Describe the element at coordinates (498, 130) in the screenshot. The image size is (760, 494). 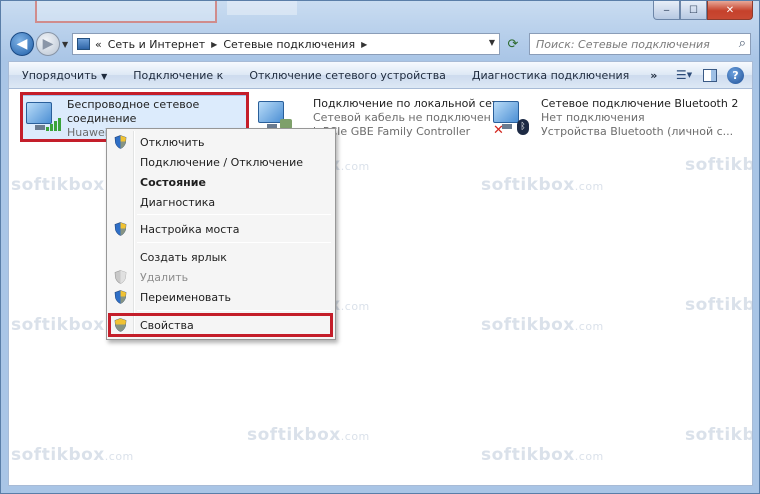
I see `disconnected-x-icon: ✕` at that location.